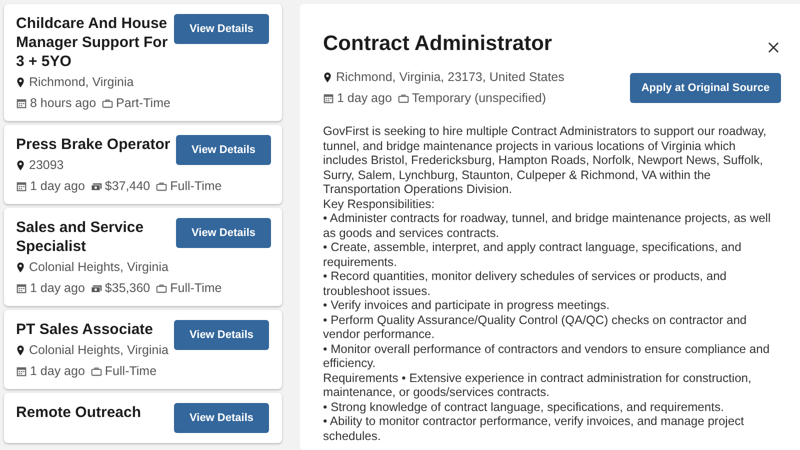 Image resolution: width=800 pixels, height=450 pixels. What do you see at coordinates (379, 203) in the screenshot?
I see `description-text: Key Responsibilities:` at bounding box center [379, 203].